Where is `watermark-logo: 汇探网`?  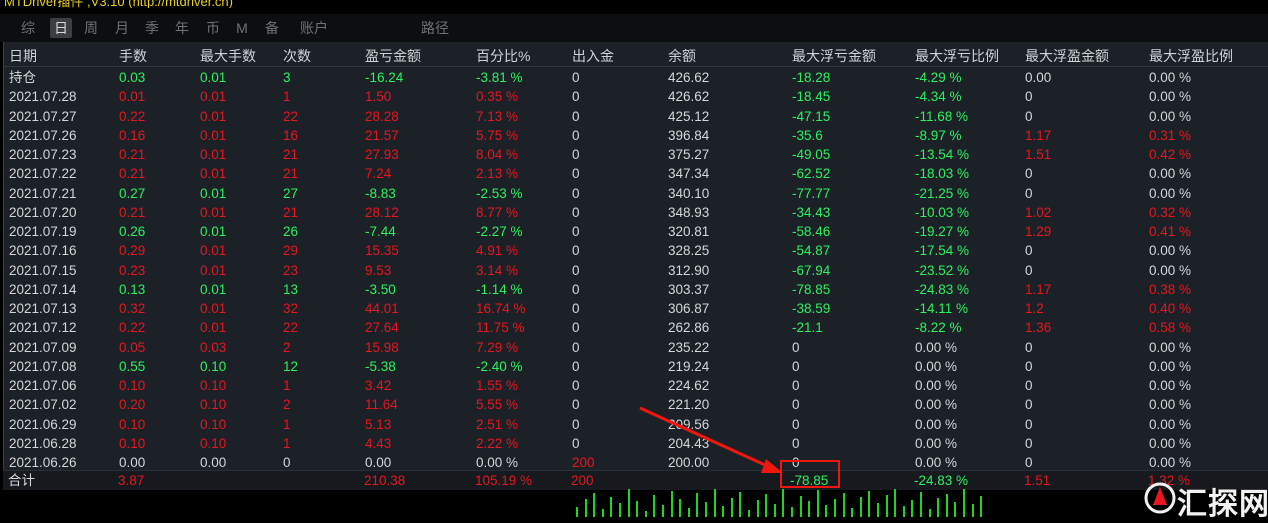
watermark-logo: 汇探网 is located at coordinates (1205, 499).